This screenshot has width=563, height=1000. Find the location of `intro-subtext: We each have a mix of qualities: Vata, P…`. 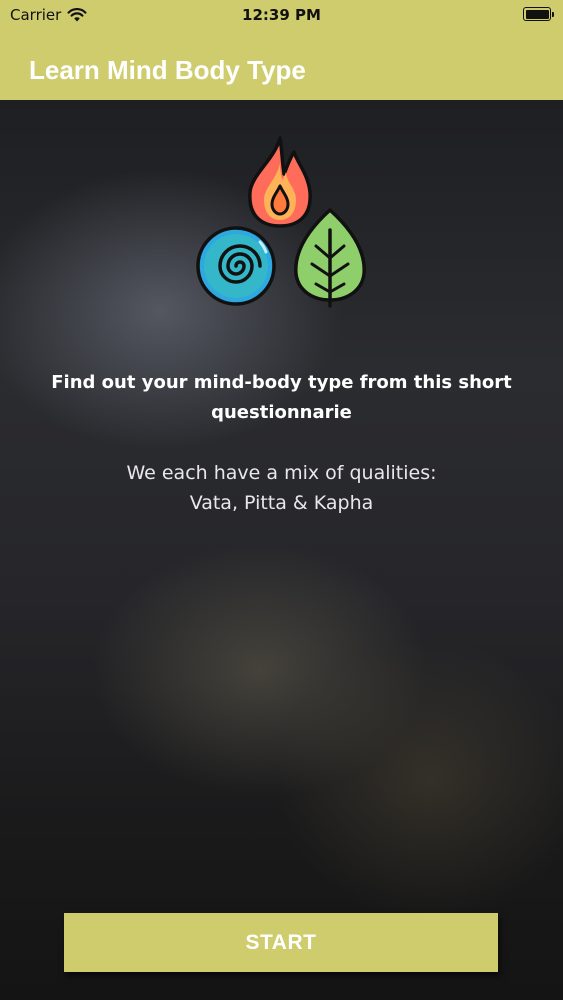

intro-subtext: We each have a mix of qualities: Vata, P… is located at coordinates (281, 488).